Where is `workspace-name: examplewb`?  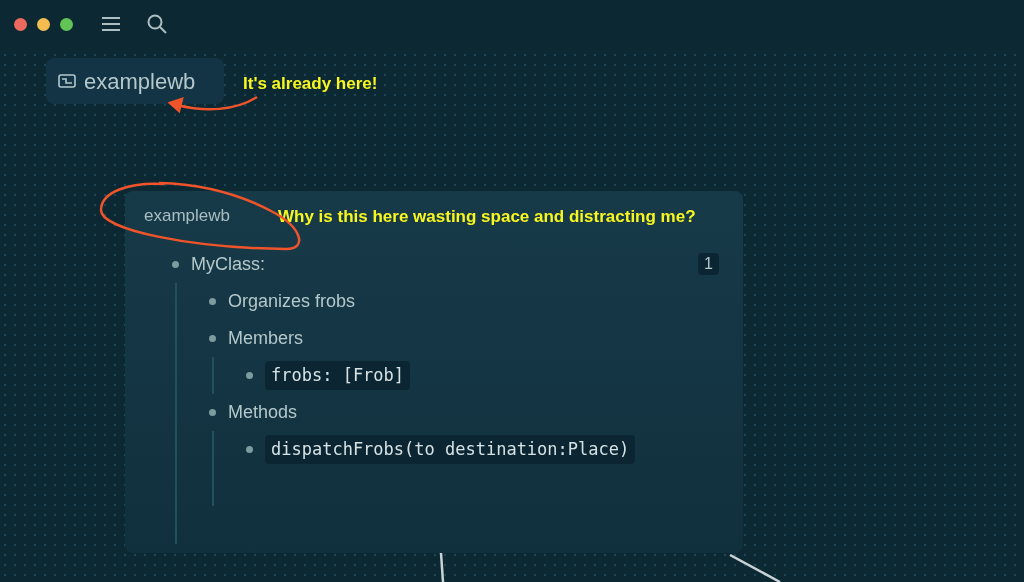
workspace-name: examplewb is located at coordinates (140, 81).